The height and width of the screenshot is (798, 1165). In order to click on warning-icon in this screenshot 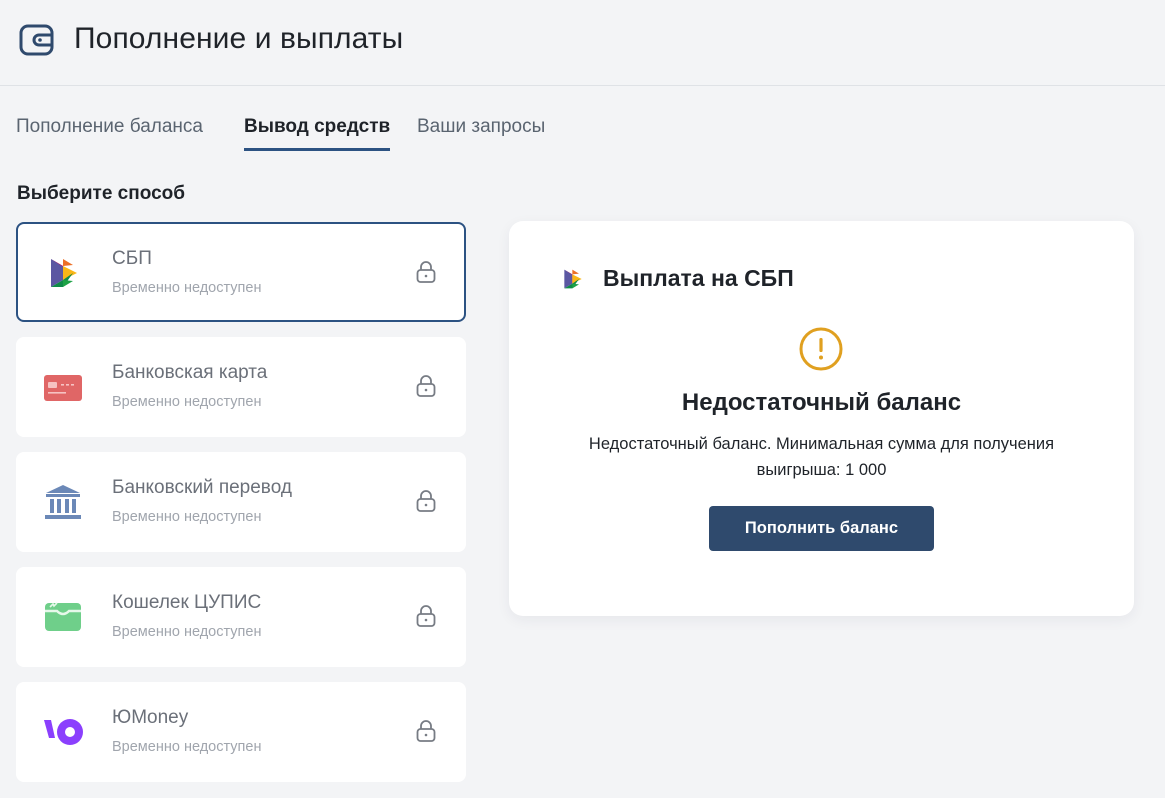, I will do `click(821, 349)`.